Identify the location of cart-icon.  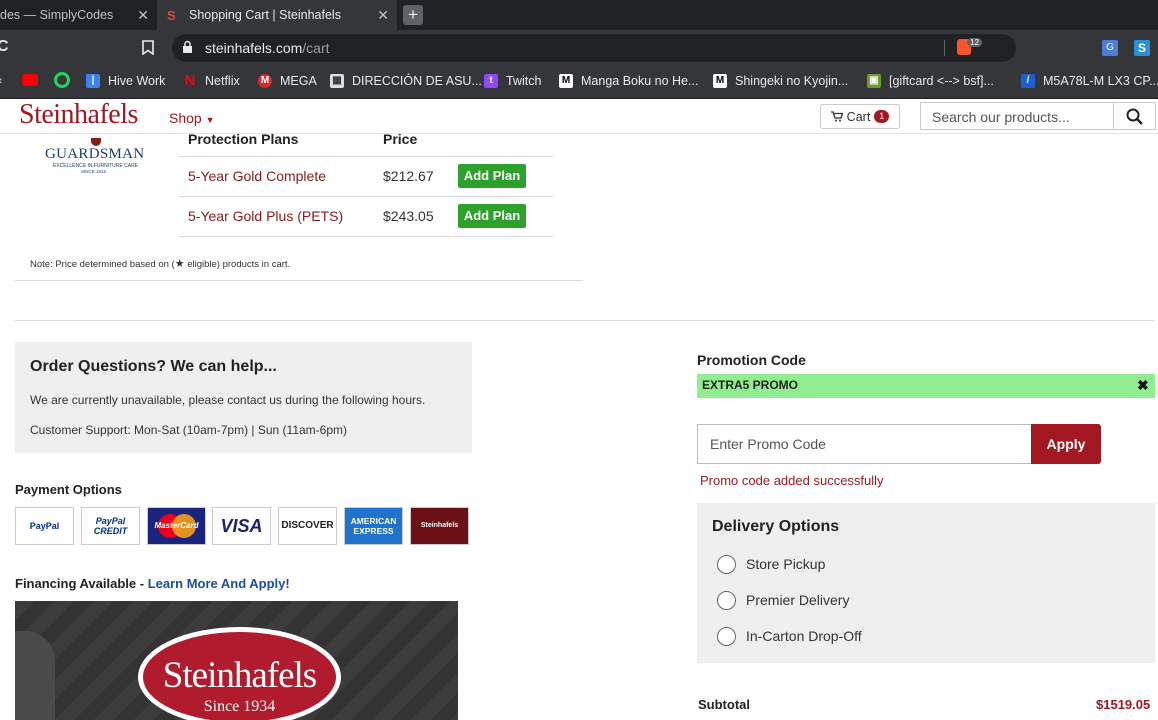
(836, 116).